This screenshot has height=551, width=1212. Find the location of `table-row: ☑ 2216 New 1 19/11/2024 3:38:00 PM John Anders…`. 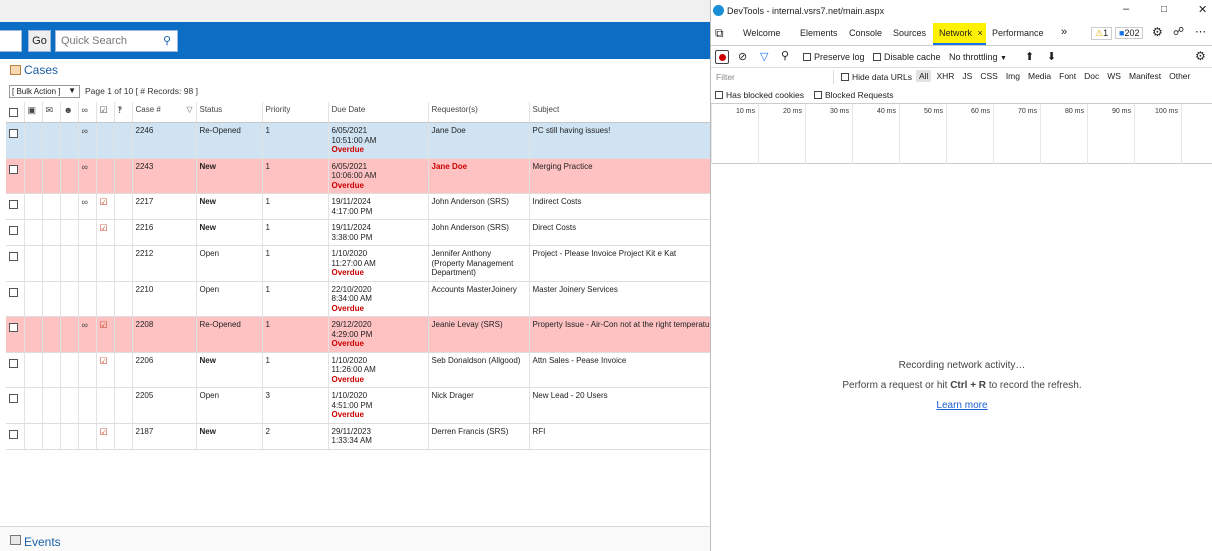

table-row: ☑ 2216 New 1 19/11/2024 3:38:00 PM John Anders… is located at coordinates (358, 232).